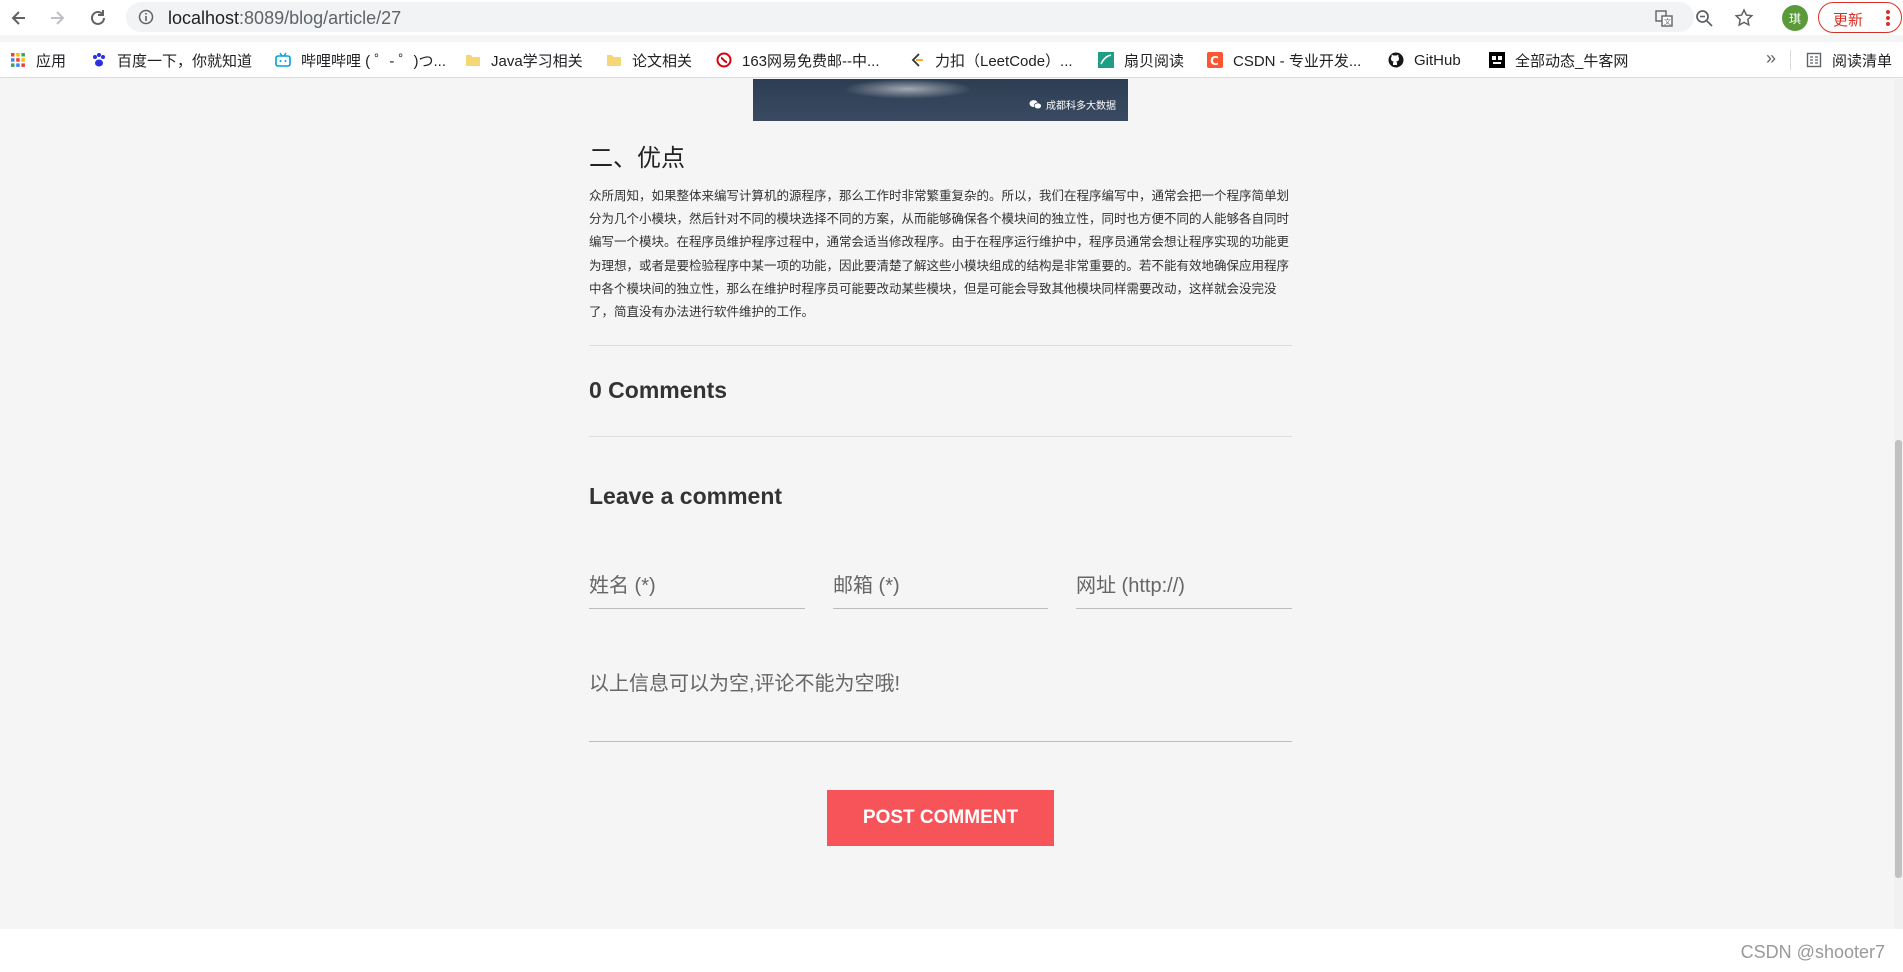 This screenshot has width=1903, height=972. I want to click on update-label: 更新, so click(1848, 20).